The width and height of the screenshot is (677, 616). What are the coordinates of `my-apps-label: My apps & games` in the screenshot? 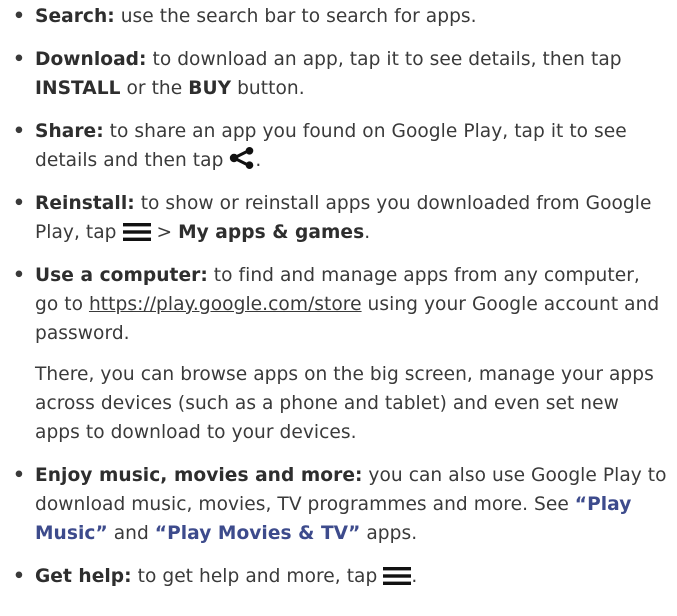 It's located at (271, 232).